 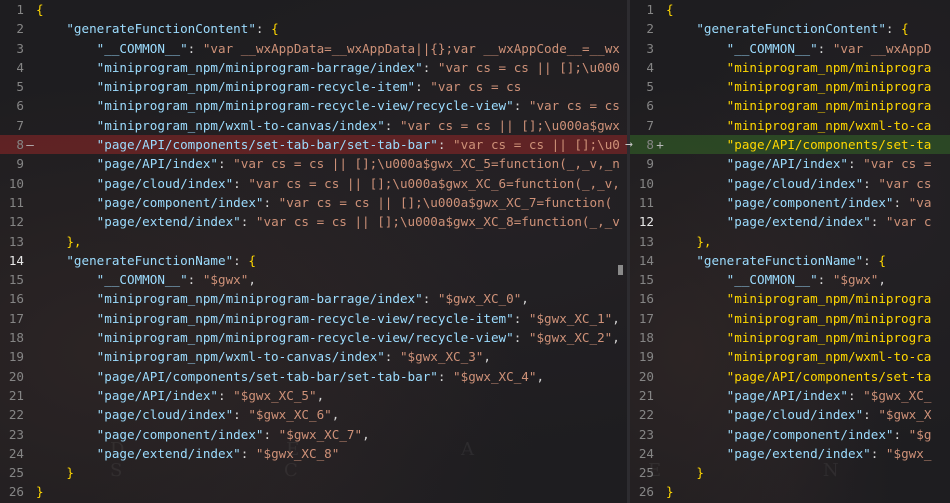 I want to click on code-line: 20 "page/API/components/set-ta, so click(x=790, y=376).